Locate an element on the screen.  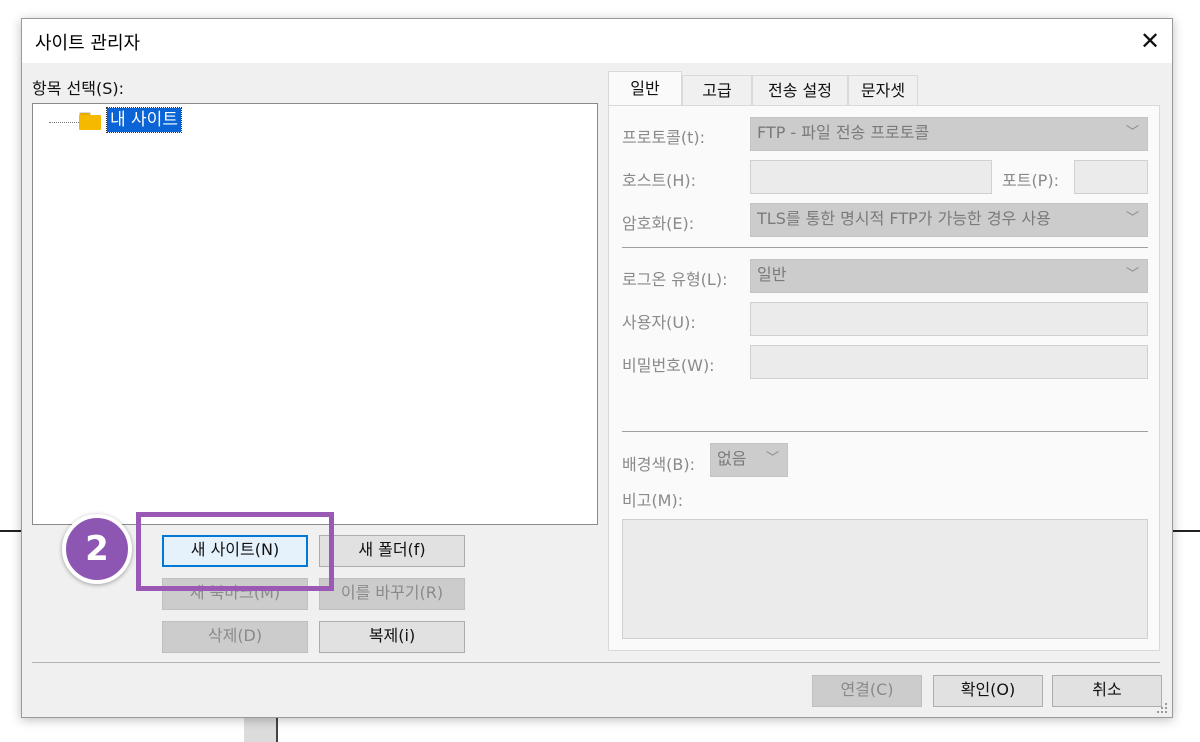
connect-button: 연결(C) is located at coordinates (867, 691).